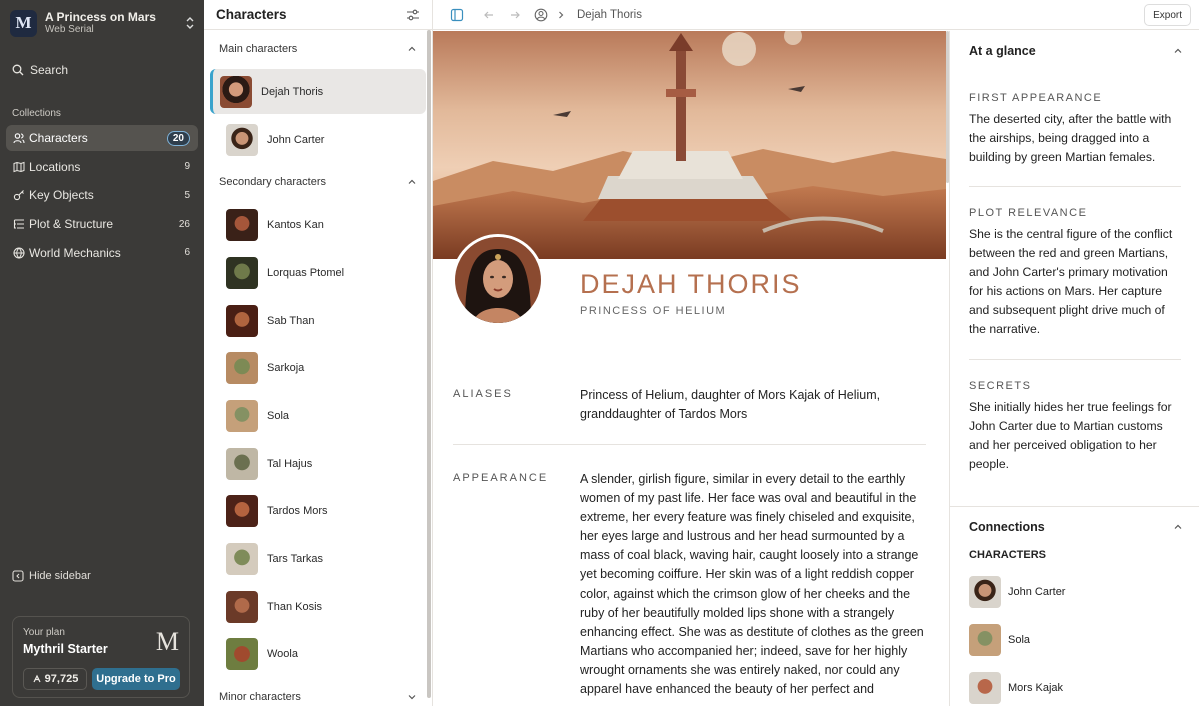  Describe the element at coordinates (318, 416) in the screenshot. I see `list-item-sola: Sola` at that location.